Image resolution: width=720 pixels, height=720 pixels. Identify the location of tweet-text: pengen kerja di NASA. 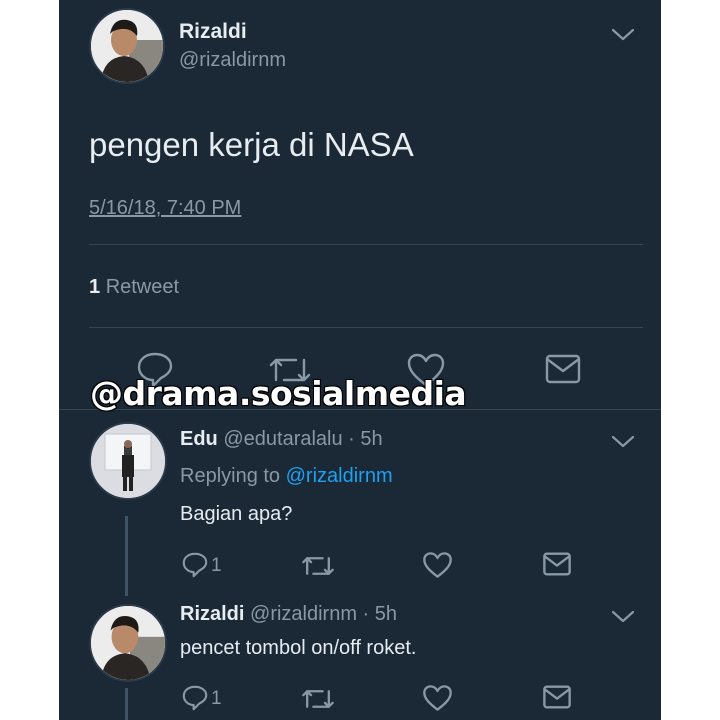
(251, 144).